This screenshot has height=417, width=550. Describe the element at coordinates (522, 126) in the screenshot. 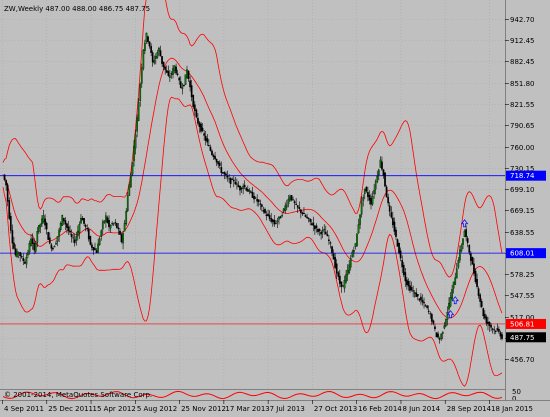

I see `price-tick-label: 790.65` at that location.